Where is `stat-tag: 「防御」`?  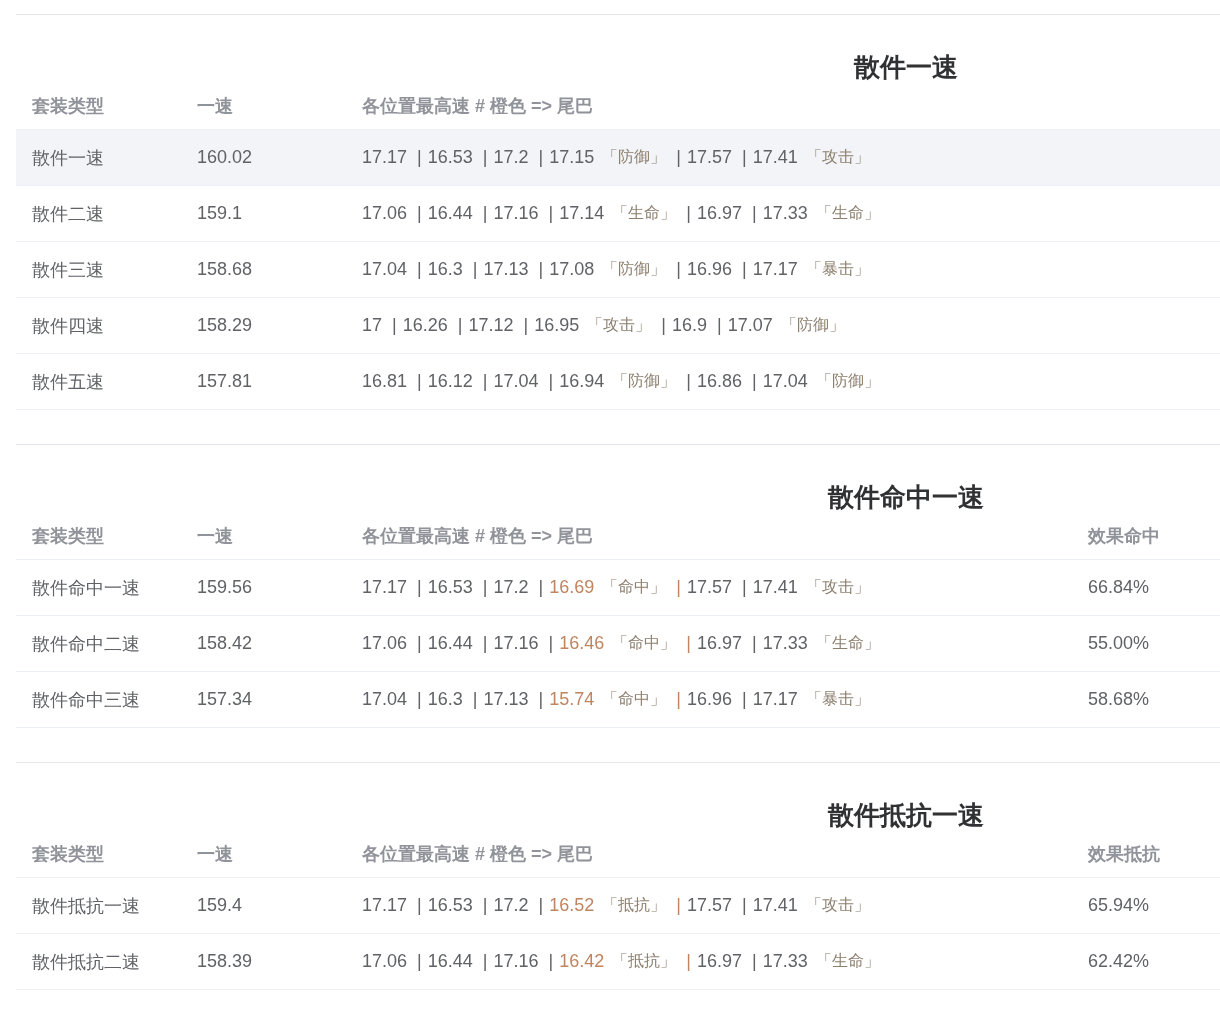 stat-tag: 「防御」 is located at coordinates (812, 325).